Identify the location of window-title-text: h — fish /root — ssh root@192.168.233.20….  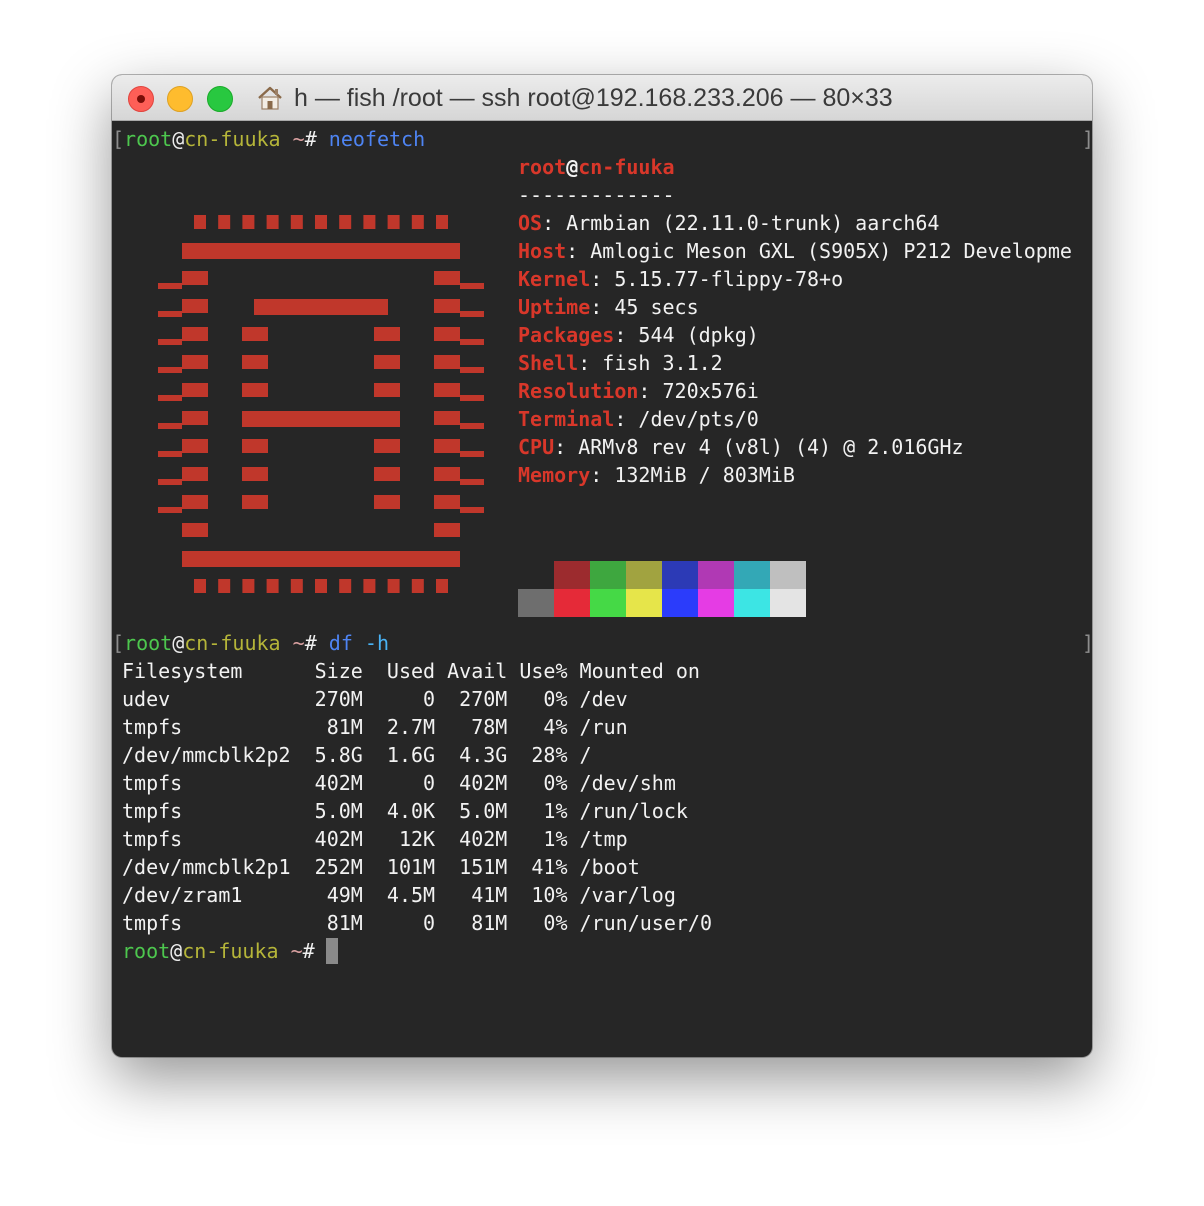
(593, 97).